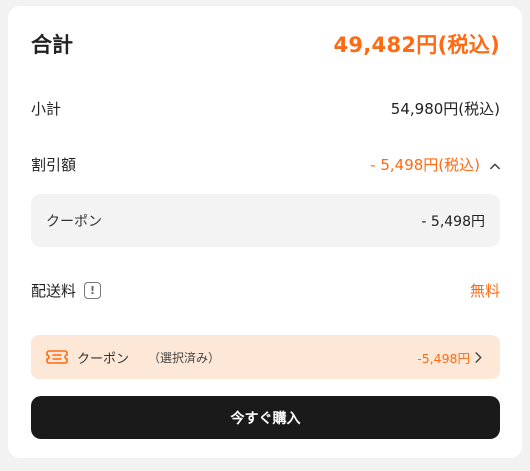  I want to click on ticket-icon, so click(57, 357).